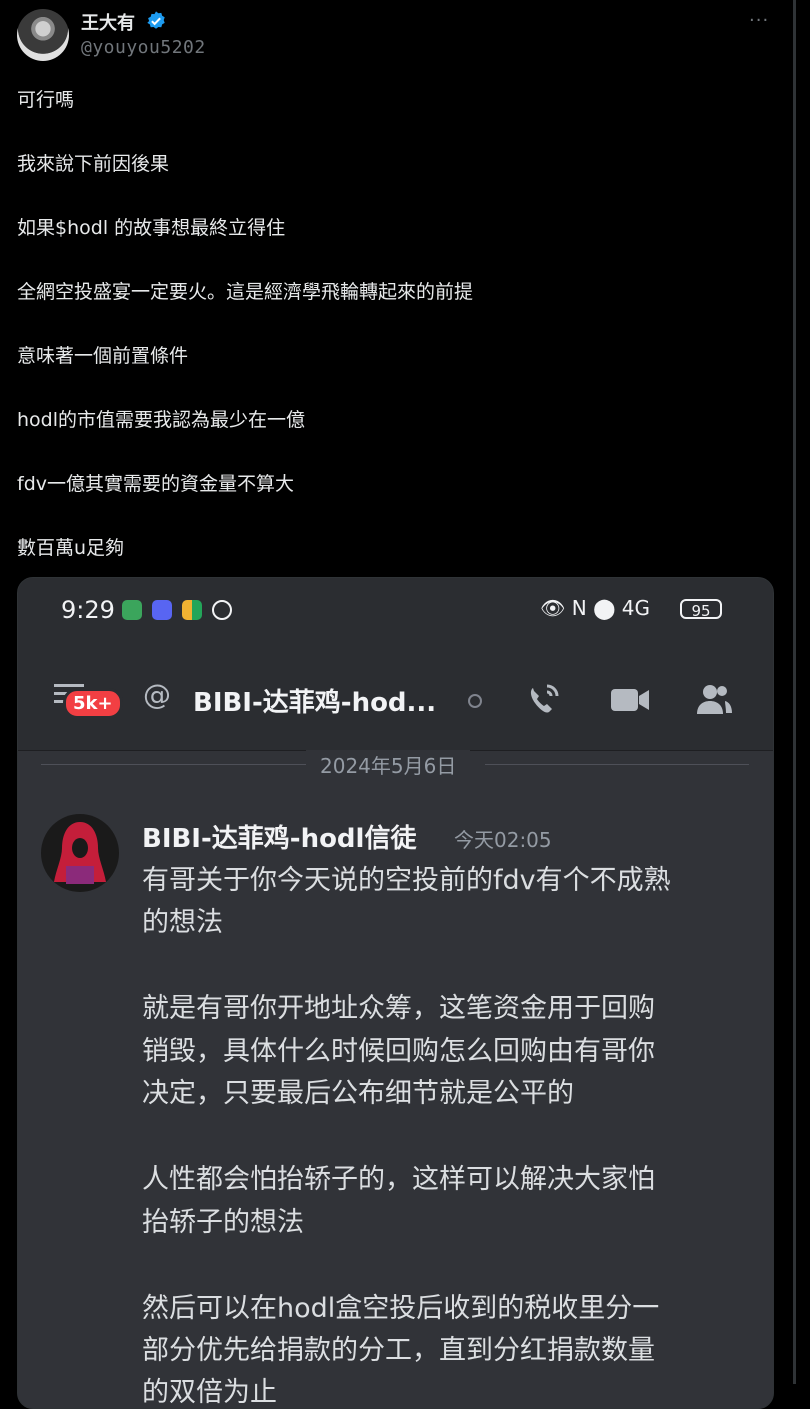 This screenshot has height=1409, width=810. Describe the element at coordinates (245, 292) in the screenshot. I see `tweet-text-line: 全網空投盛宴一定要火。這是經濟學飛輪轉起來的前提` at that location.